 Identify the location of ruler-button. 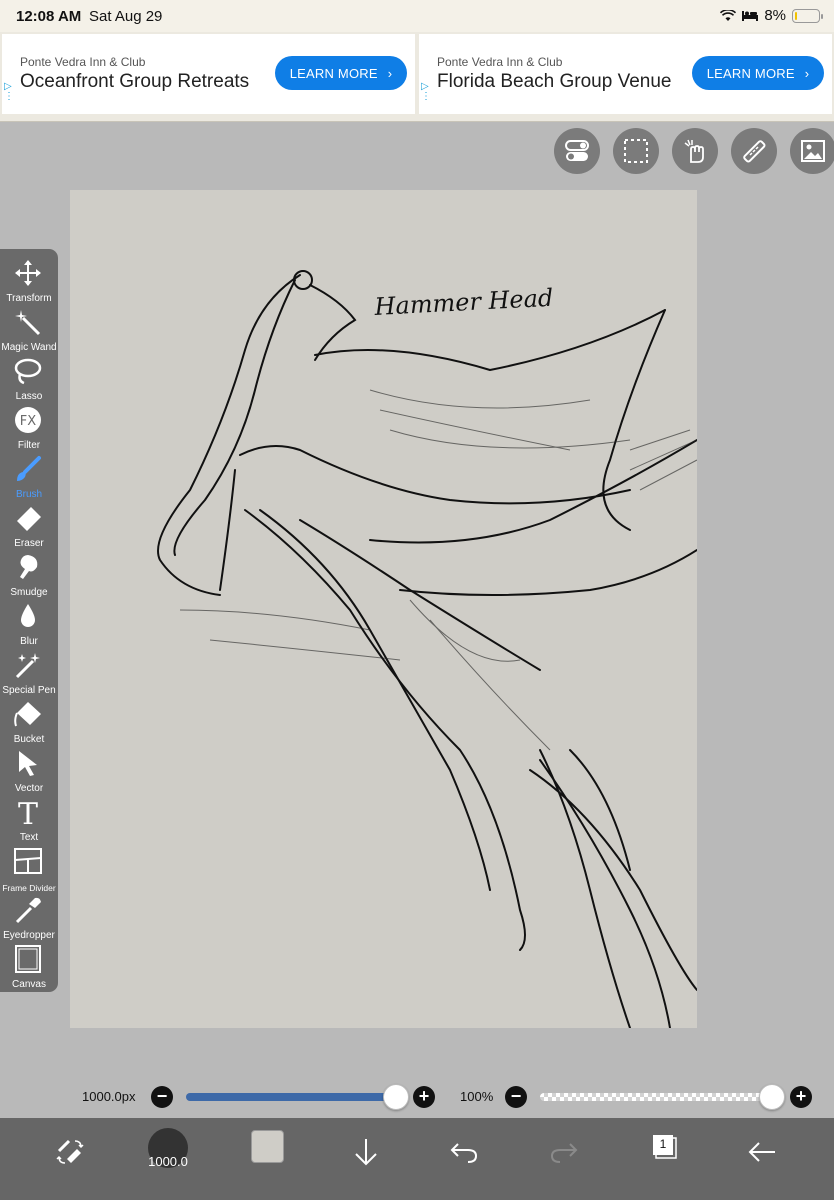
(754, 151).